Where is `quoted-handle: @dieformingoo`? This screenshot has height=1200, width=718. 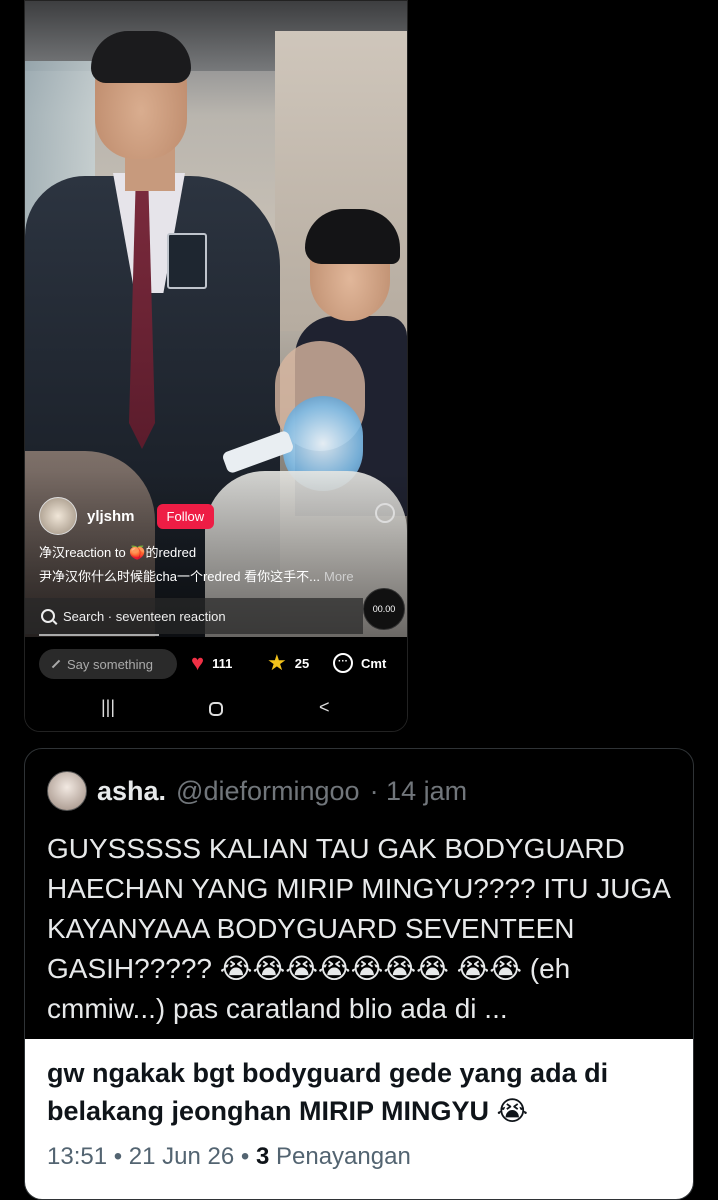 quoted-handle: @dieformingoo is located at coordinates (268, 791).